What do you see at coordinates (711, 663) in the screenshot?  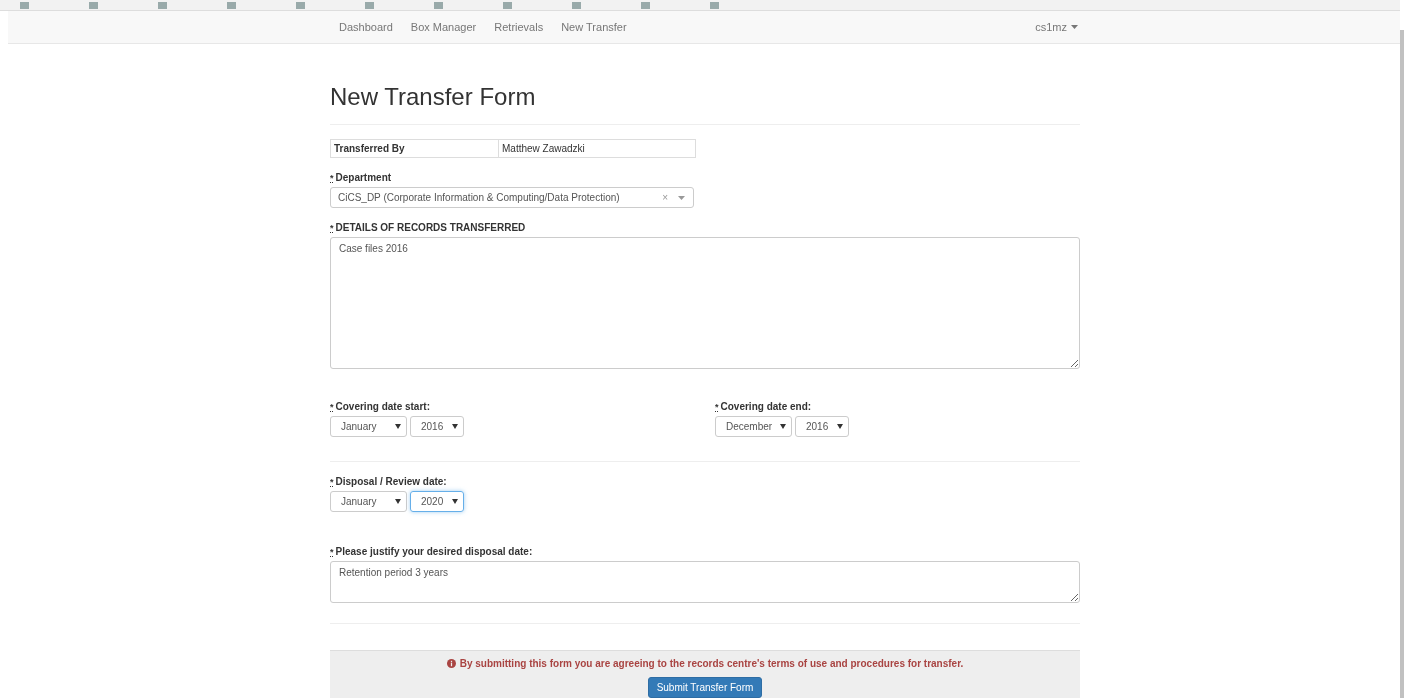 I see `terms-notice: By submitting this form you are agreeing to the records centre's terms of use and procedures for transfer.` at bounding box center [711, 663].